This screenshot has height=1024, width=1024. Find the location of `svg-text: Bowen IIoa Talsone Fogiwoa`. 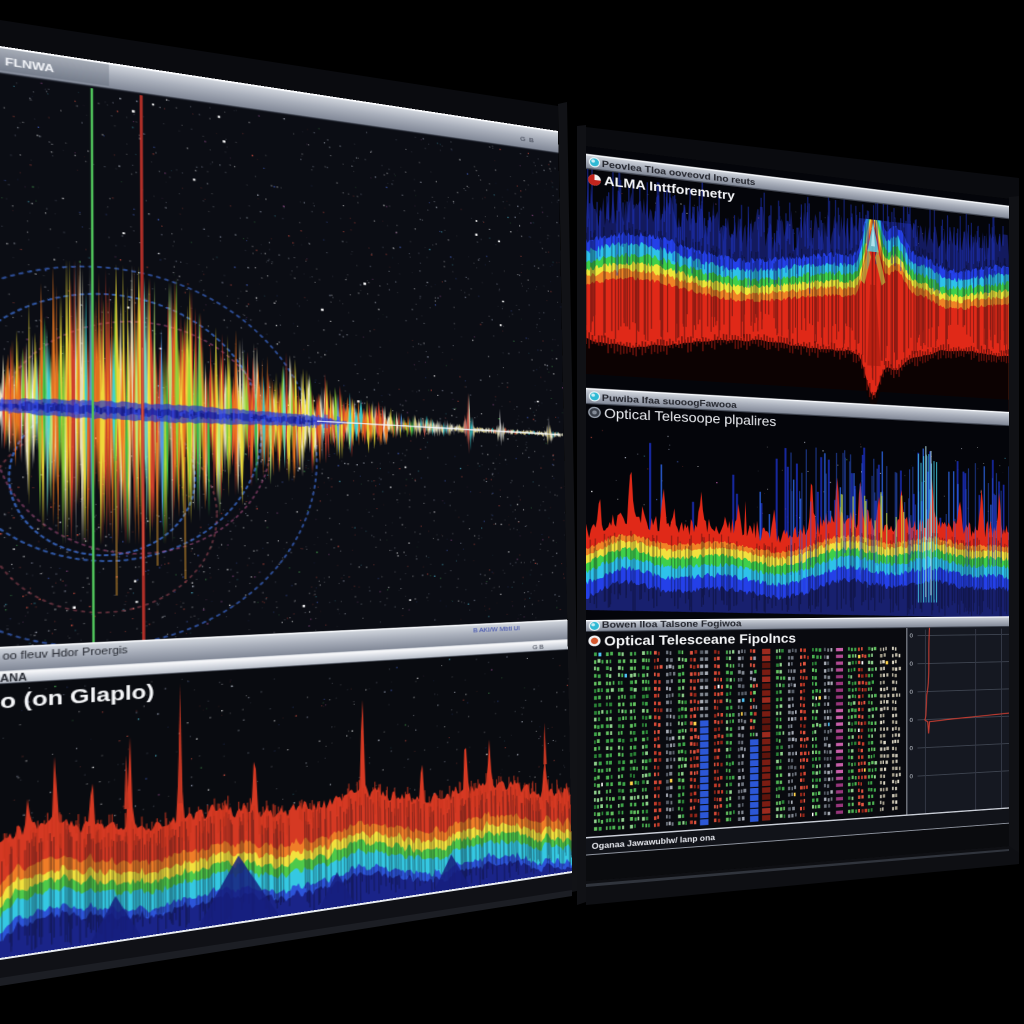

svg-text: Bowen IIoa Talsone Fogiwoa is located at coordinates (672, 624).